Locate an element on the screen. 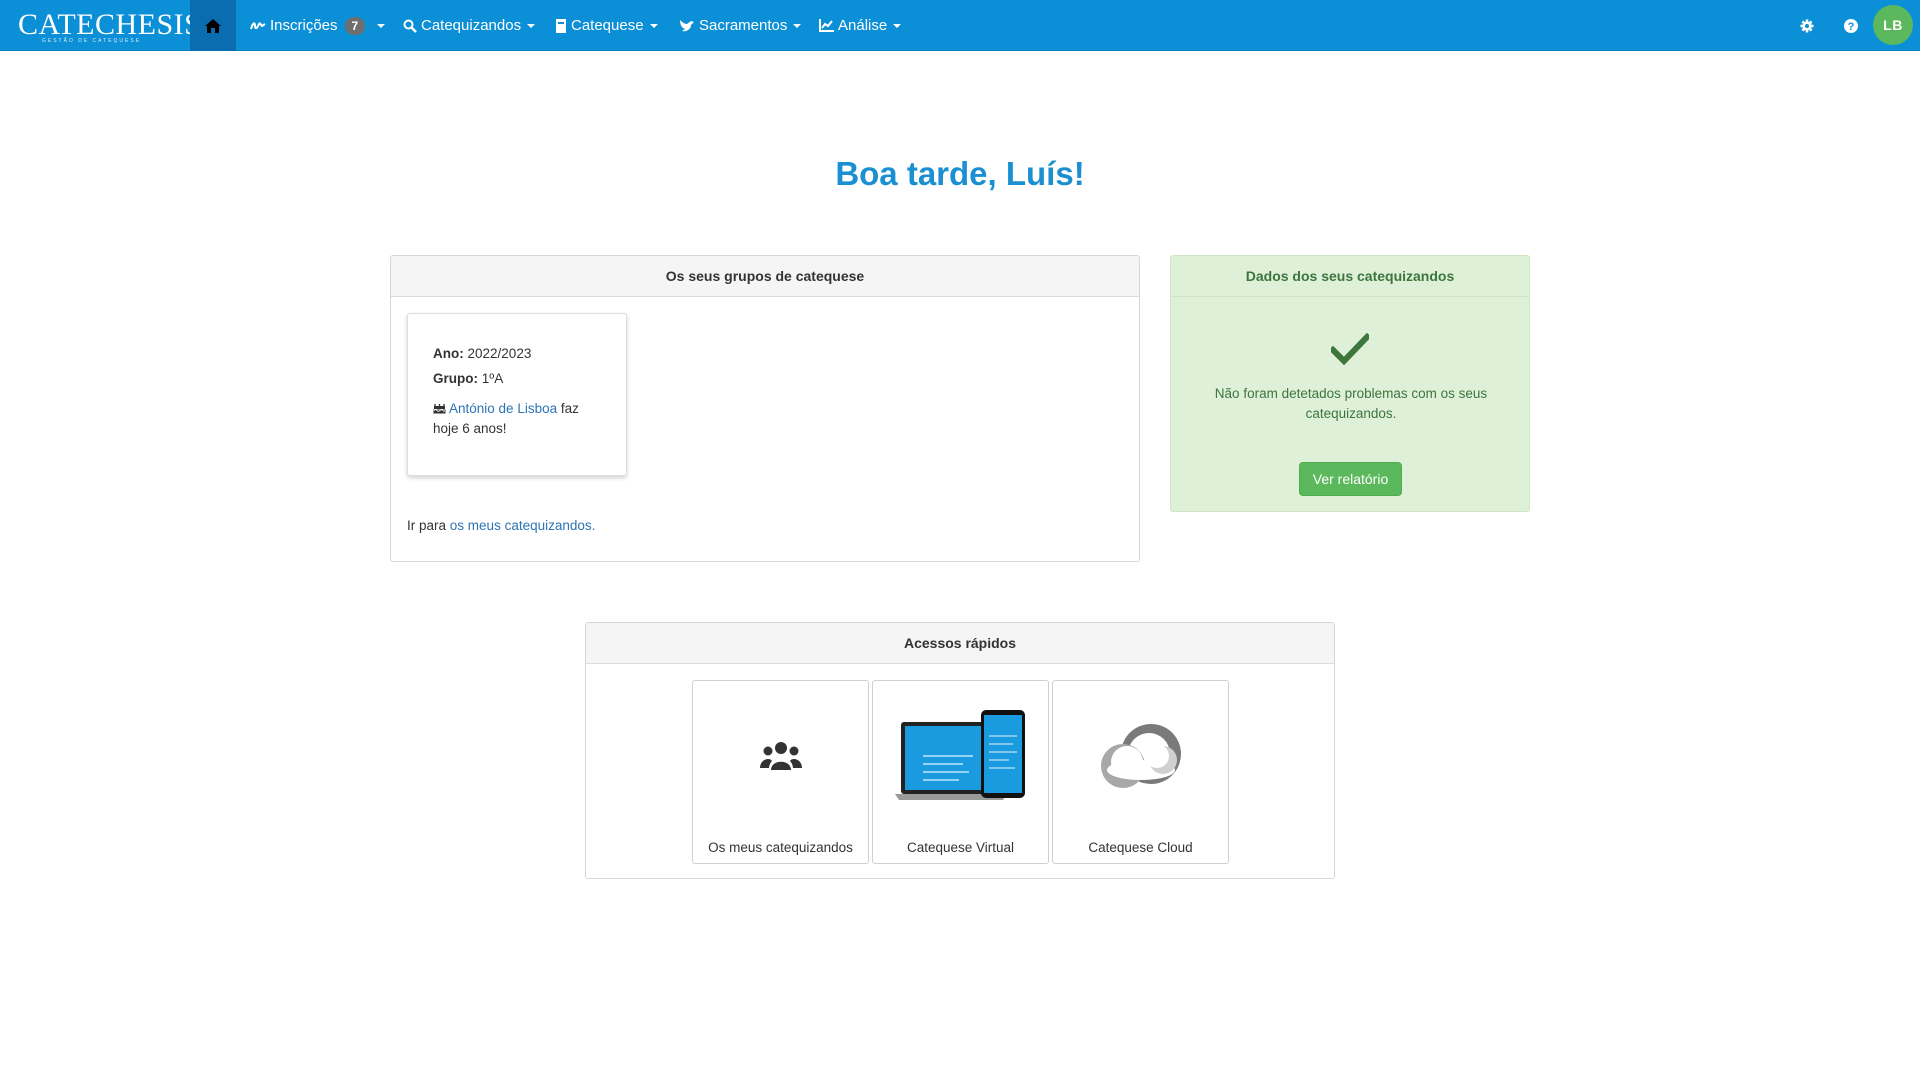 The image size is (1920, 1080). tile-catequese-cloud: Catequese Cloud is located at coordinates (1140, 772).